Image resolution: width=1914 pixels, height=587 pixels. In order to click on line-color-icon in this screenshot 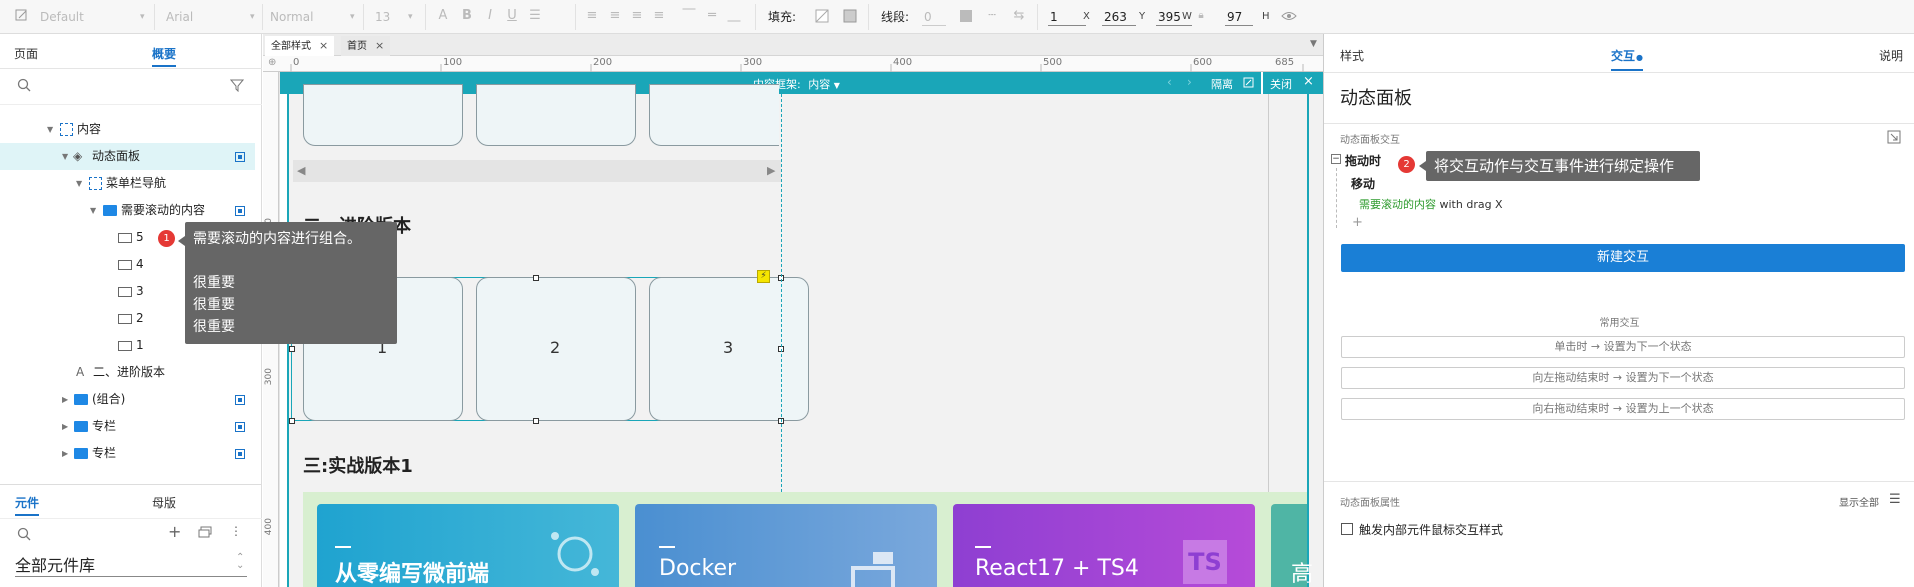, I will do `click(966, 16)`.